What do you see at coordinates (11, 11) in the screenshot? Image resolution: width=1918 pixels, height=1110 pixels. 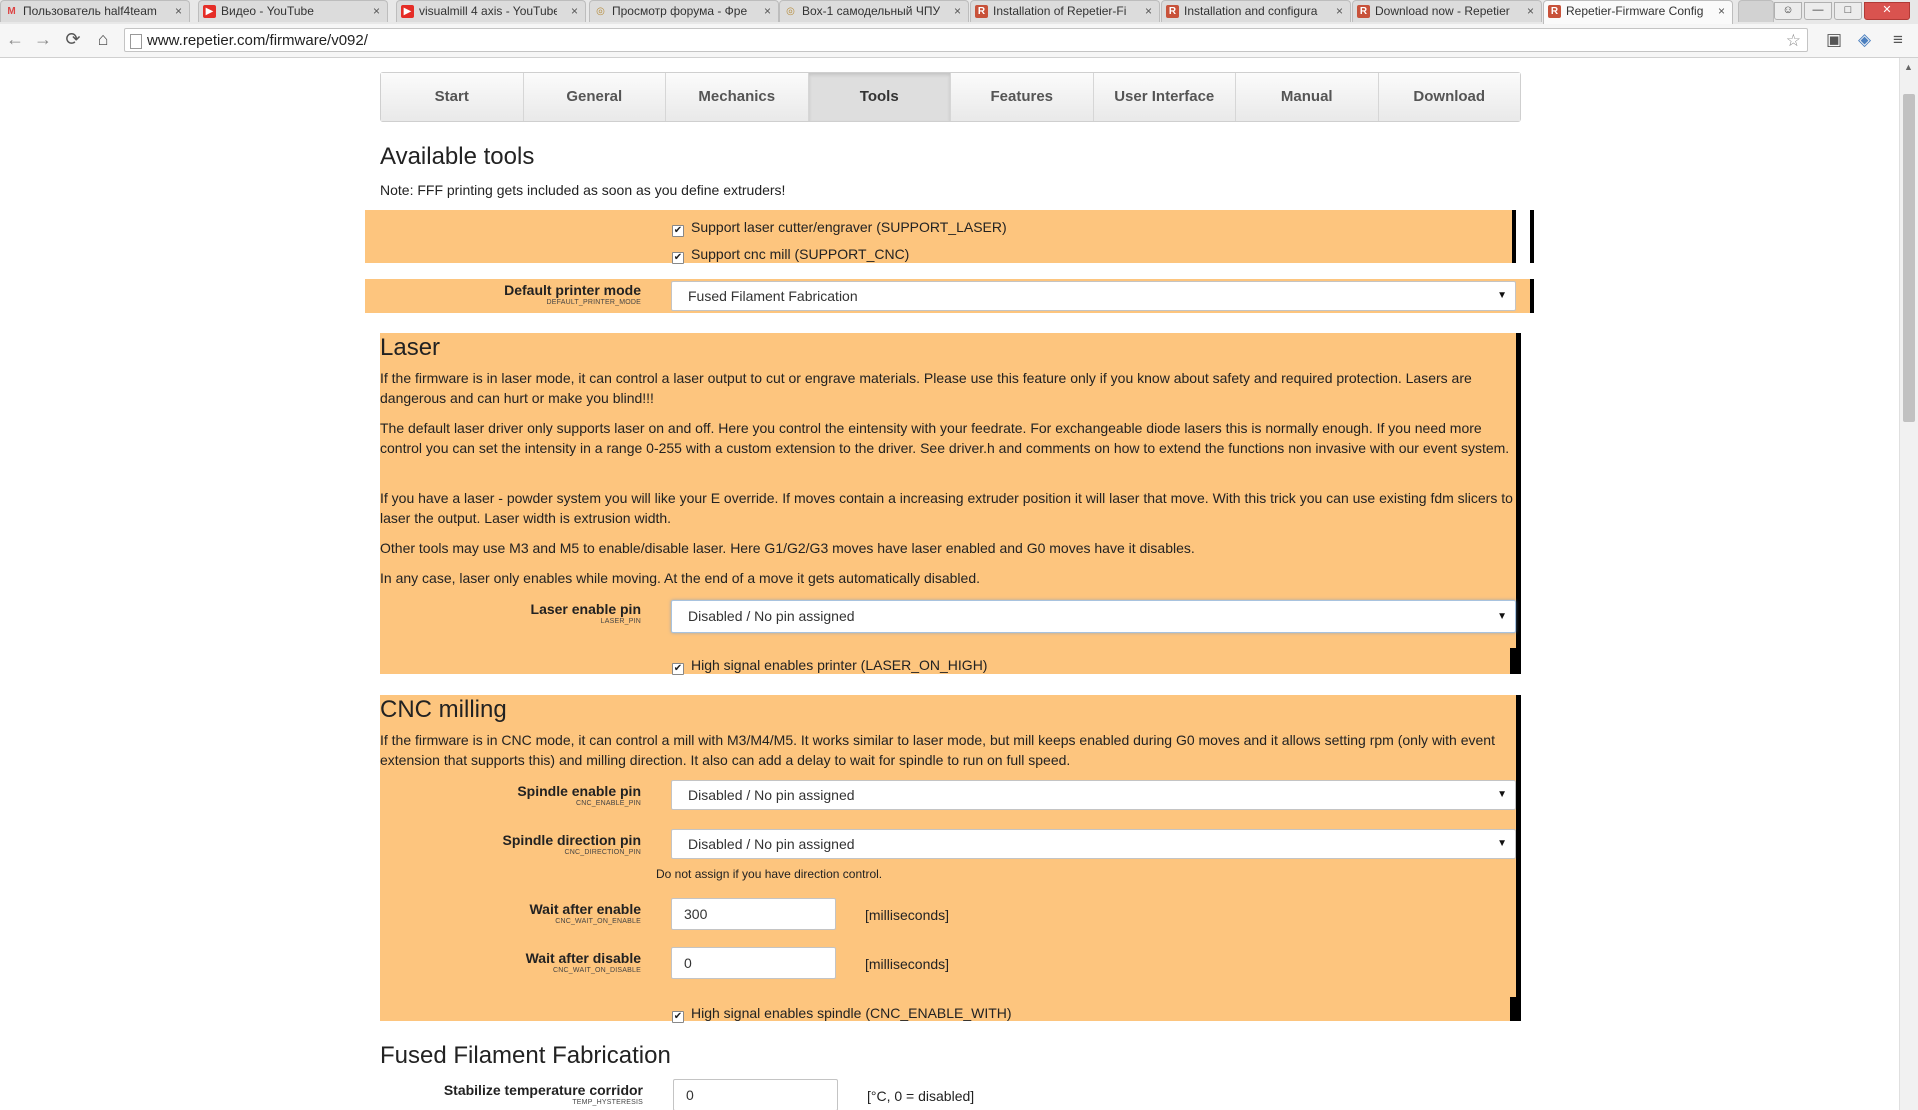 I see `gmail-icon: M` at bounding box center [11, 11].